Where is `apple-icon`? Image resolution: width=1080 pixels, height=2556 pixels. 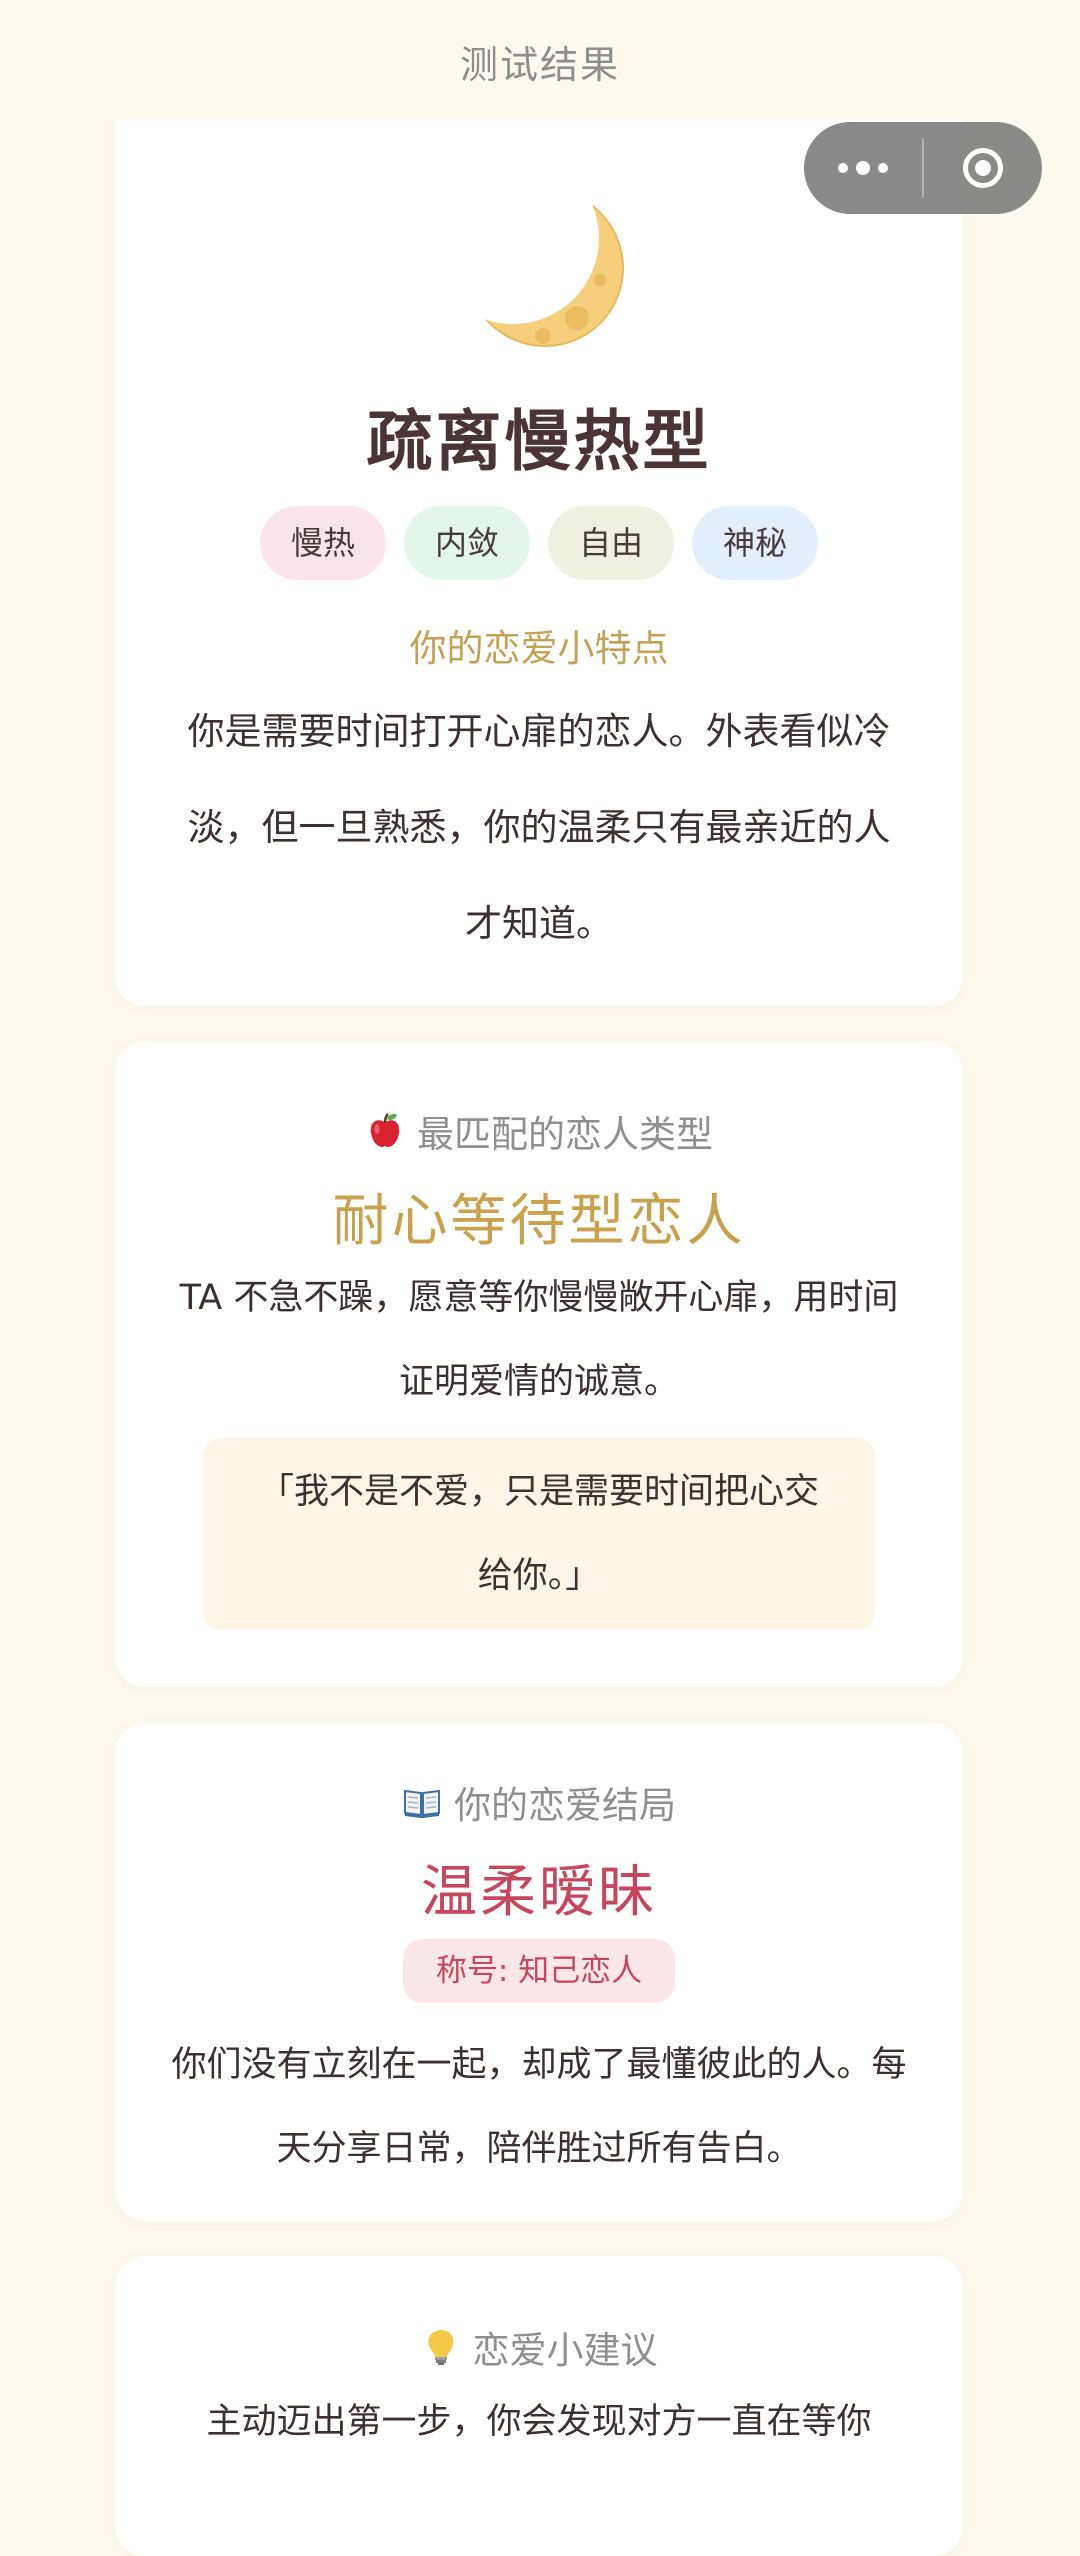
apple-icon is located at coordinates (385, 1130).